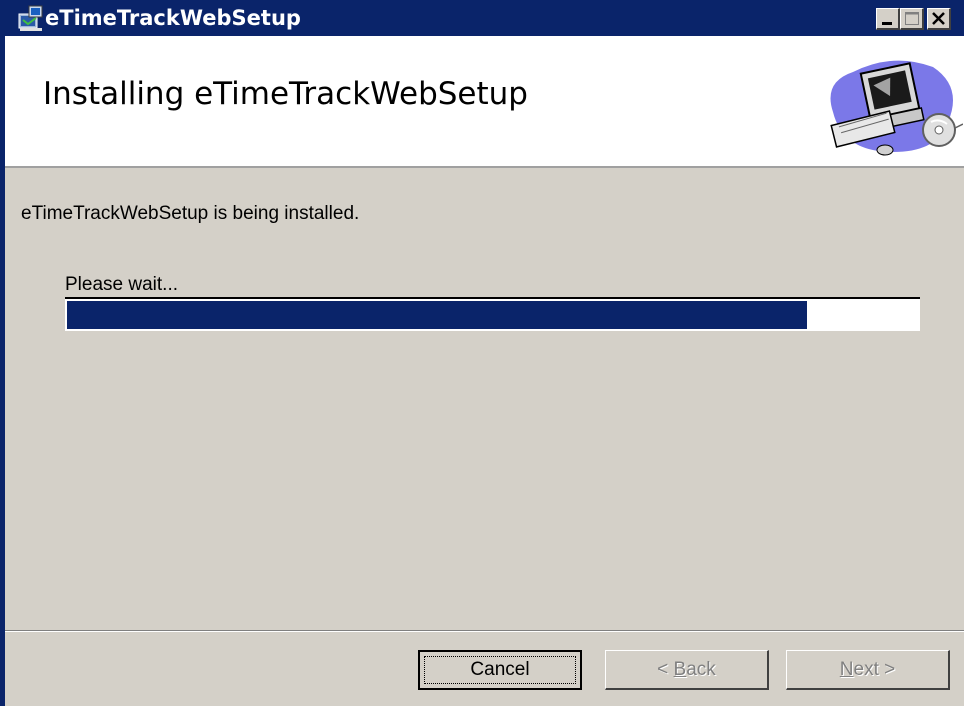 Image resolution: width=964 pixels, height=706 pixels. I want to click on minimize-button, so click(888, 19).